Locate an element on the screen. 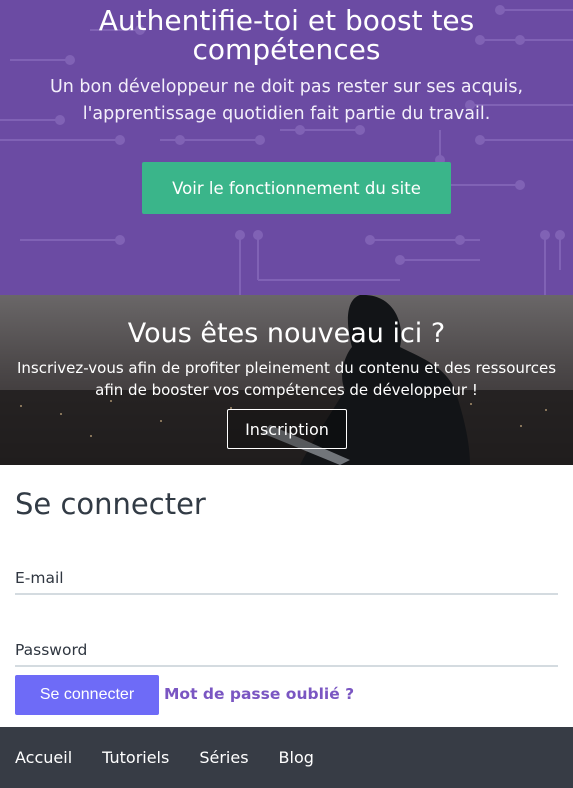  footer-link-series: Séries is located at coordinates (223, 757).